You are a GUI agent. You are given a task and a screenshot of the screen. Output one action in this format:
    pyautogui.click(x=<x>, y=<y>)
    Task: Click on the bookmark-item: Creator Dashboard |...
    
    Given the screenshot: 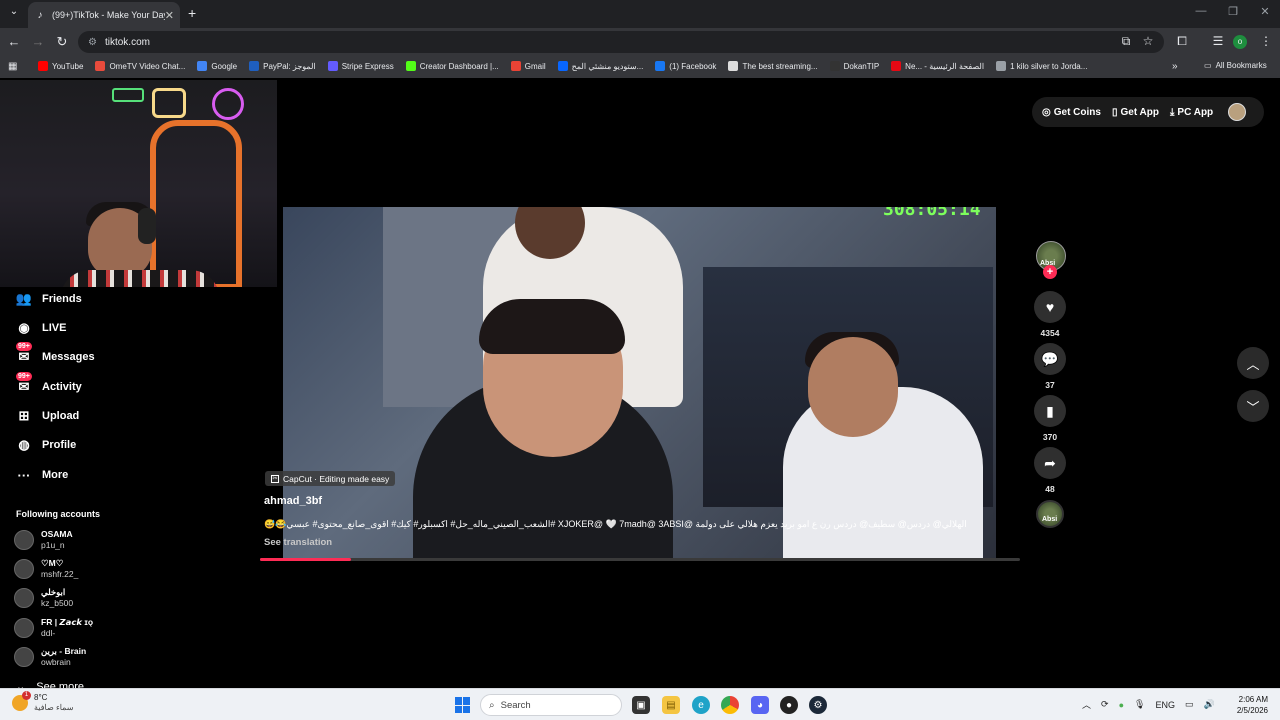 What is the action you would take?
    pyautogui.click(x=452, y=66)
    